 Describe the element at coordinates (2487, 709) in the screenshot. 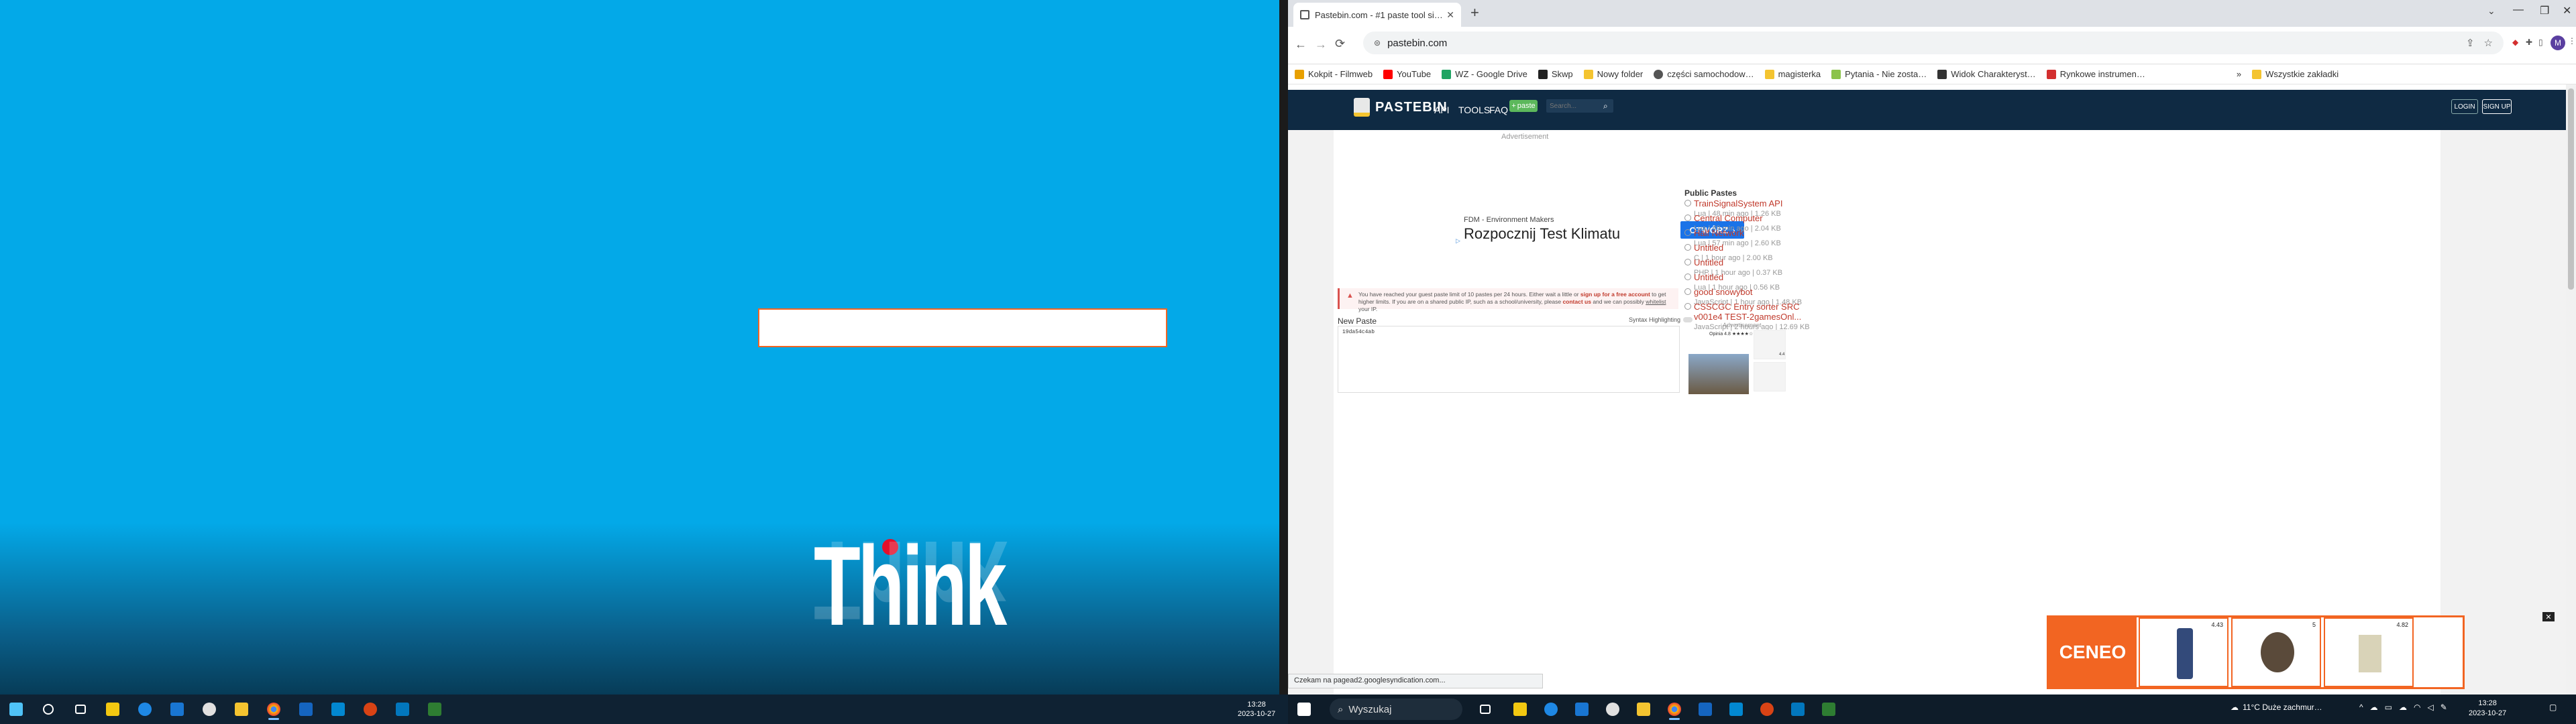

I see `clock-right: 13:28 2023-10-27` at that location.